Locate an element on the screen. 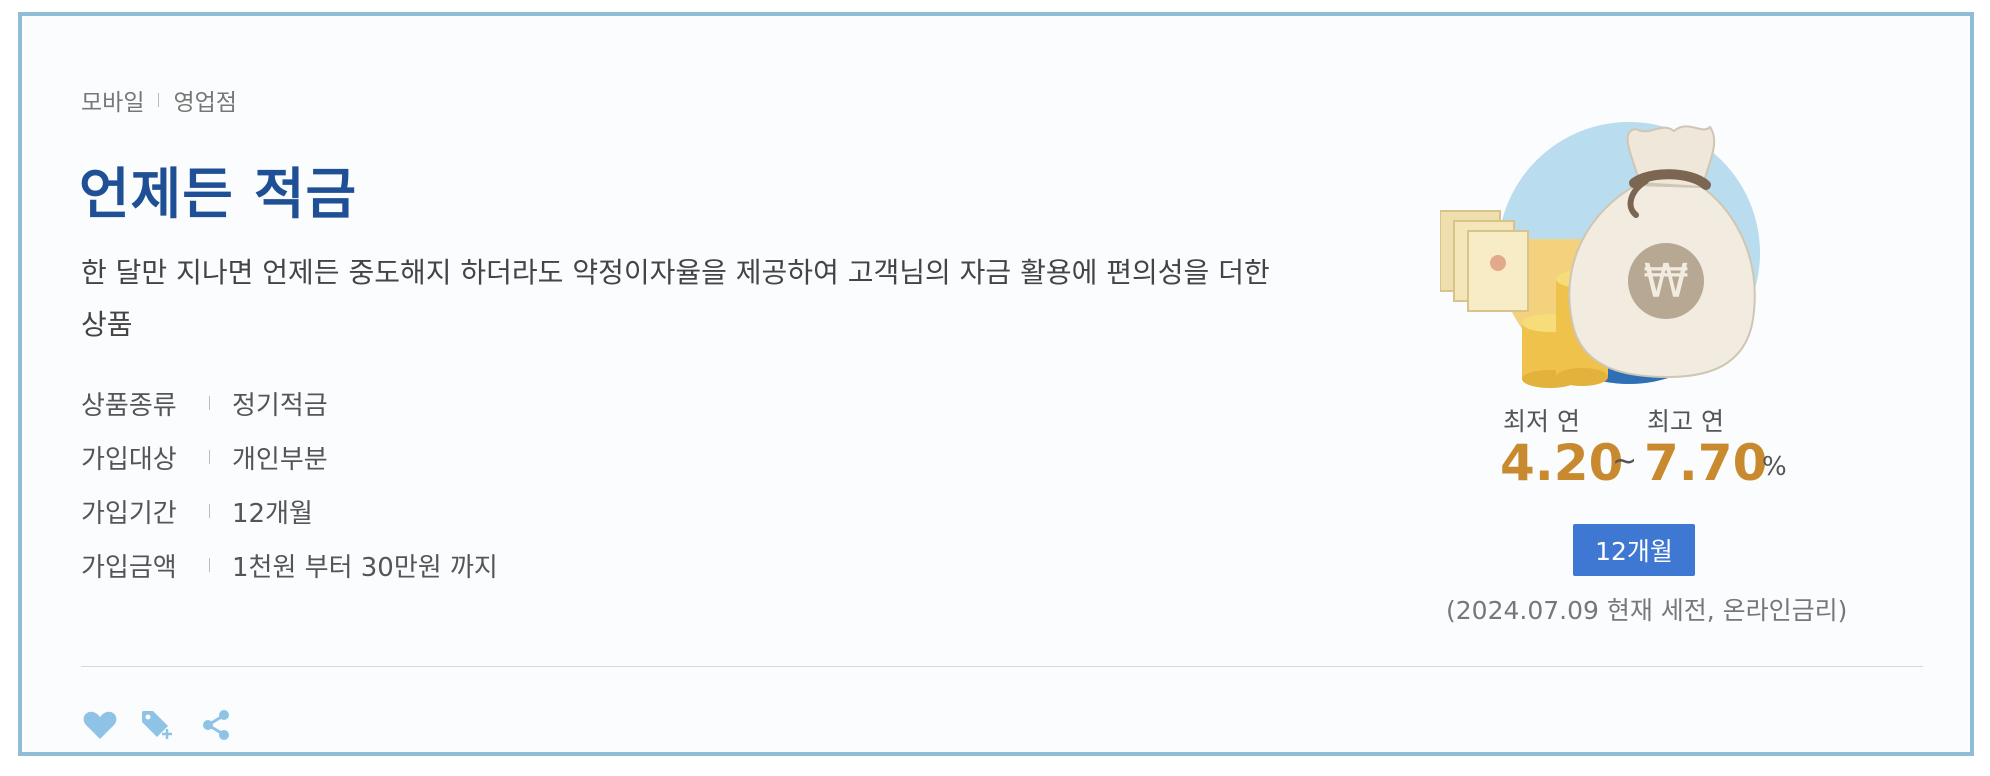 The height and width of the screenshot is (776, 1990). channel-list: 모바일 영업점 is located at coordinates (159, 100).